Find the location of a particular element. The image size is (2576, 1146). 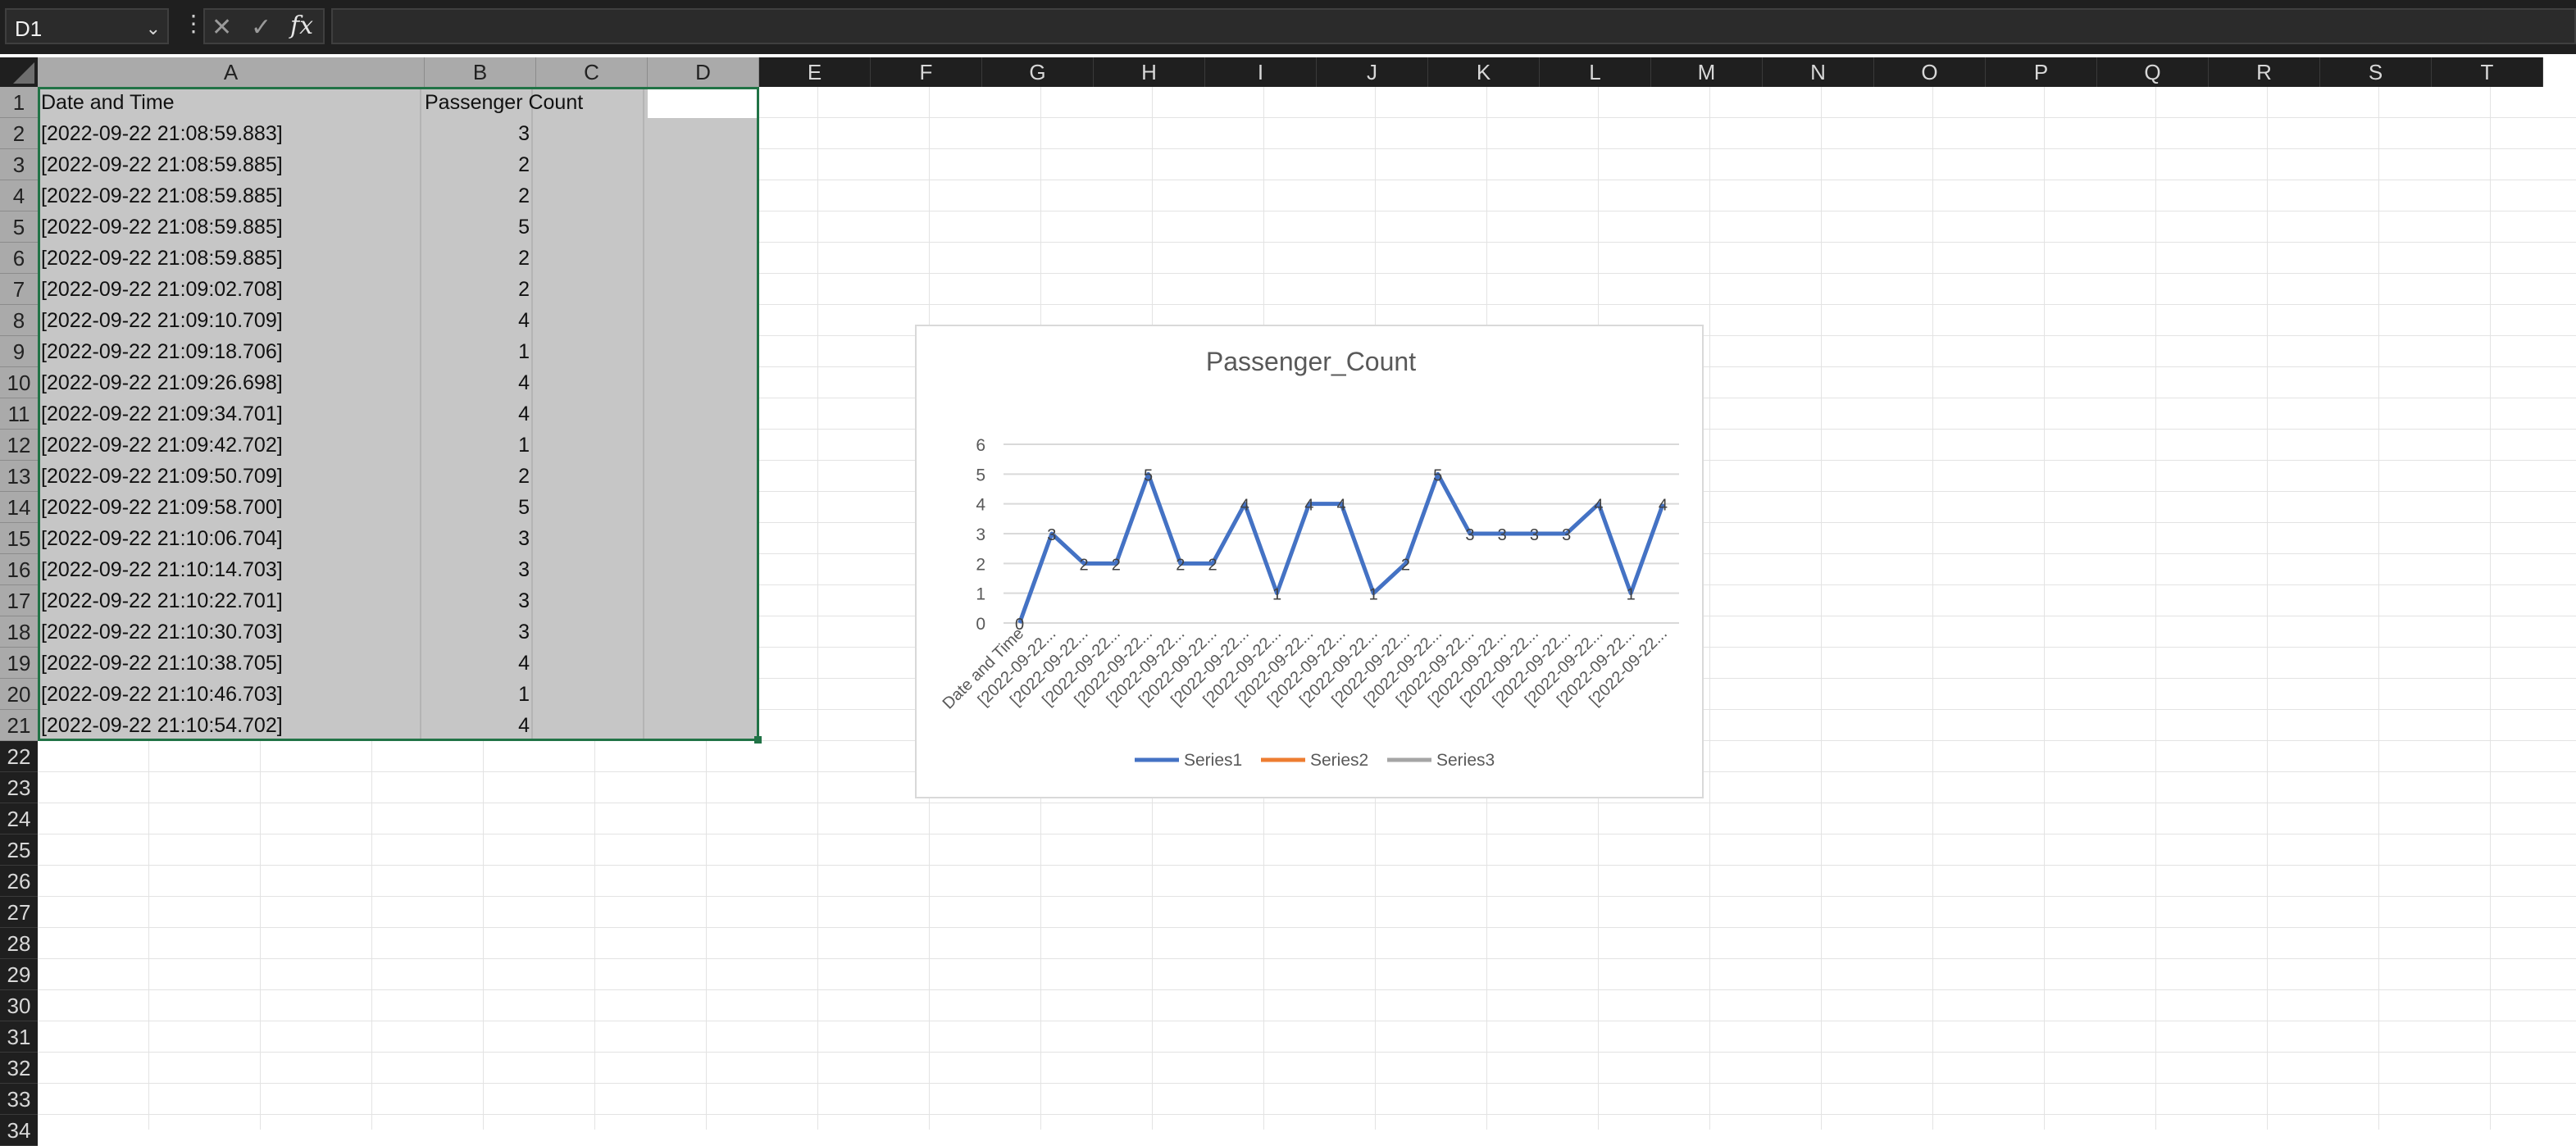

row-header-22: 22 is located at coordinates (19, 756).